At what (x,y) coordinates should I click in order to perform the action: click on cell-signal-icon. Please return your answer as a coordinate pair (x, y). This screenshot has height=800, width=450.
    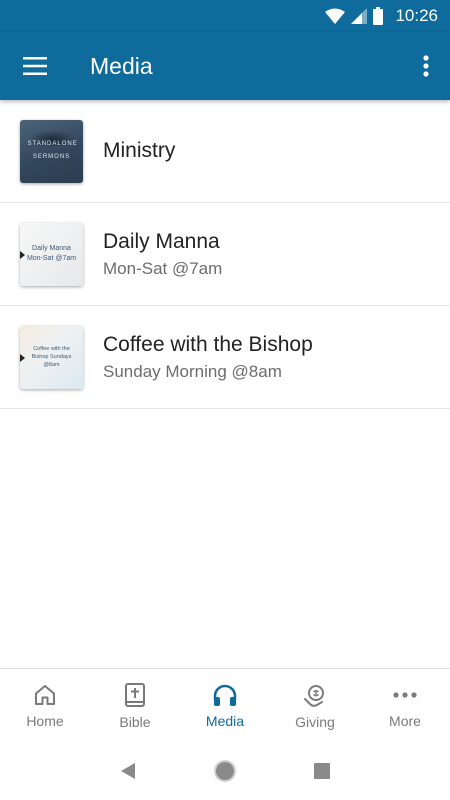
    Looking at the image, I should click on (359, 16).